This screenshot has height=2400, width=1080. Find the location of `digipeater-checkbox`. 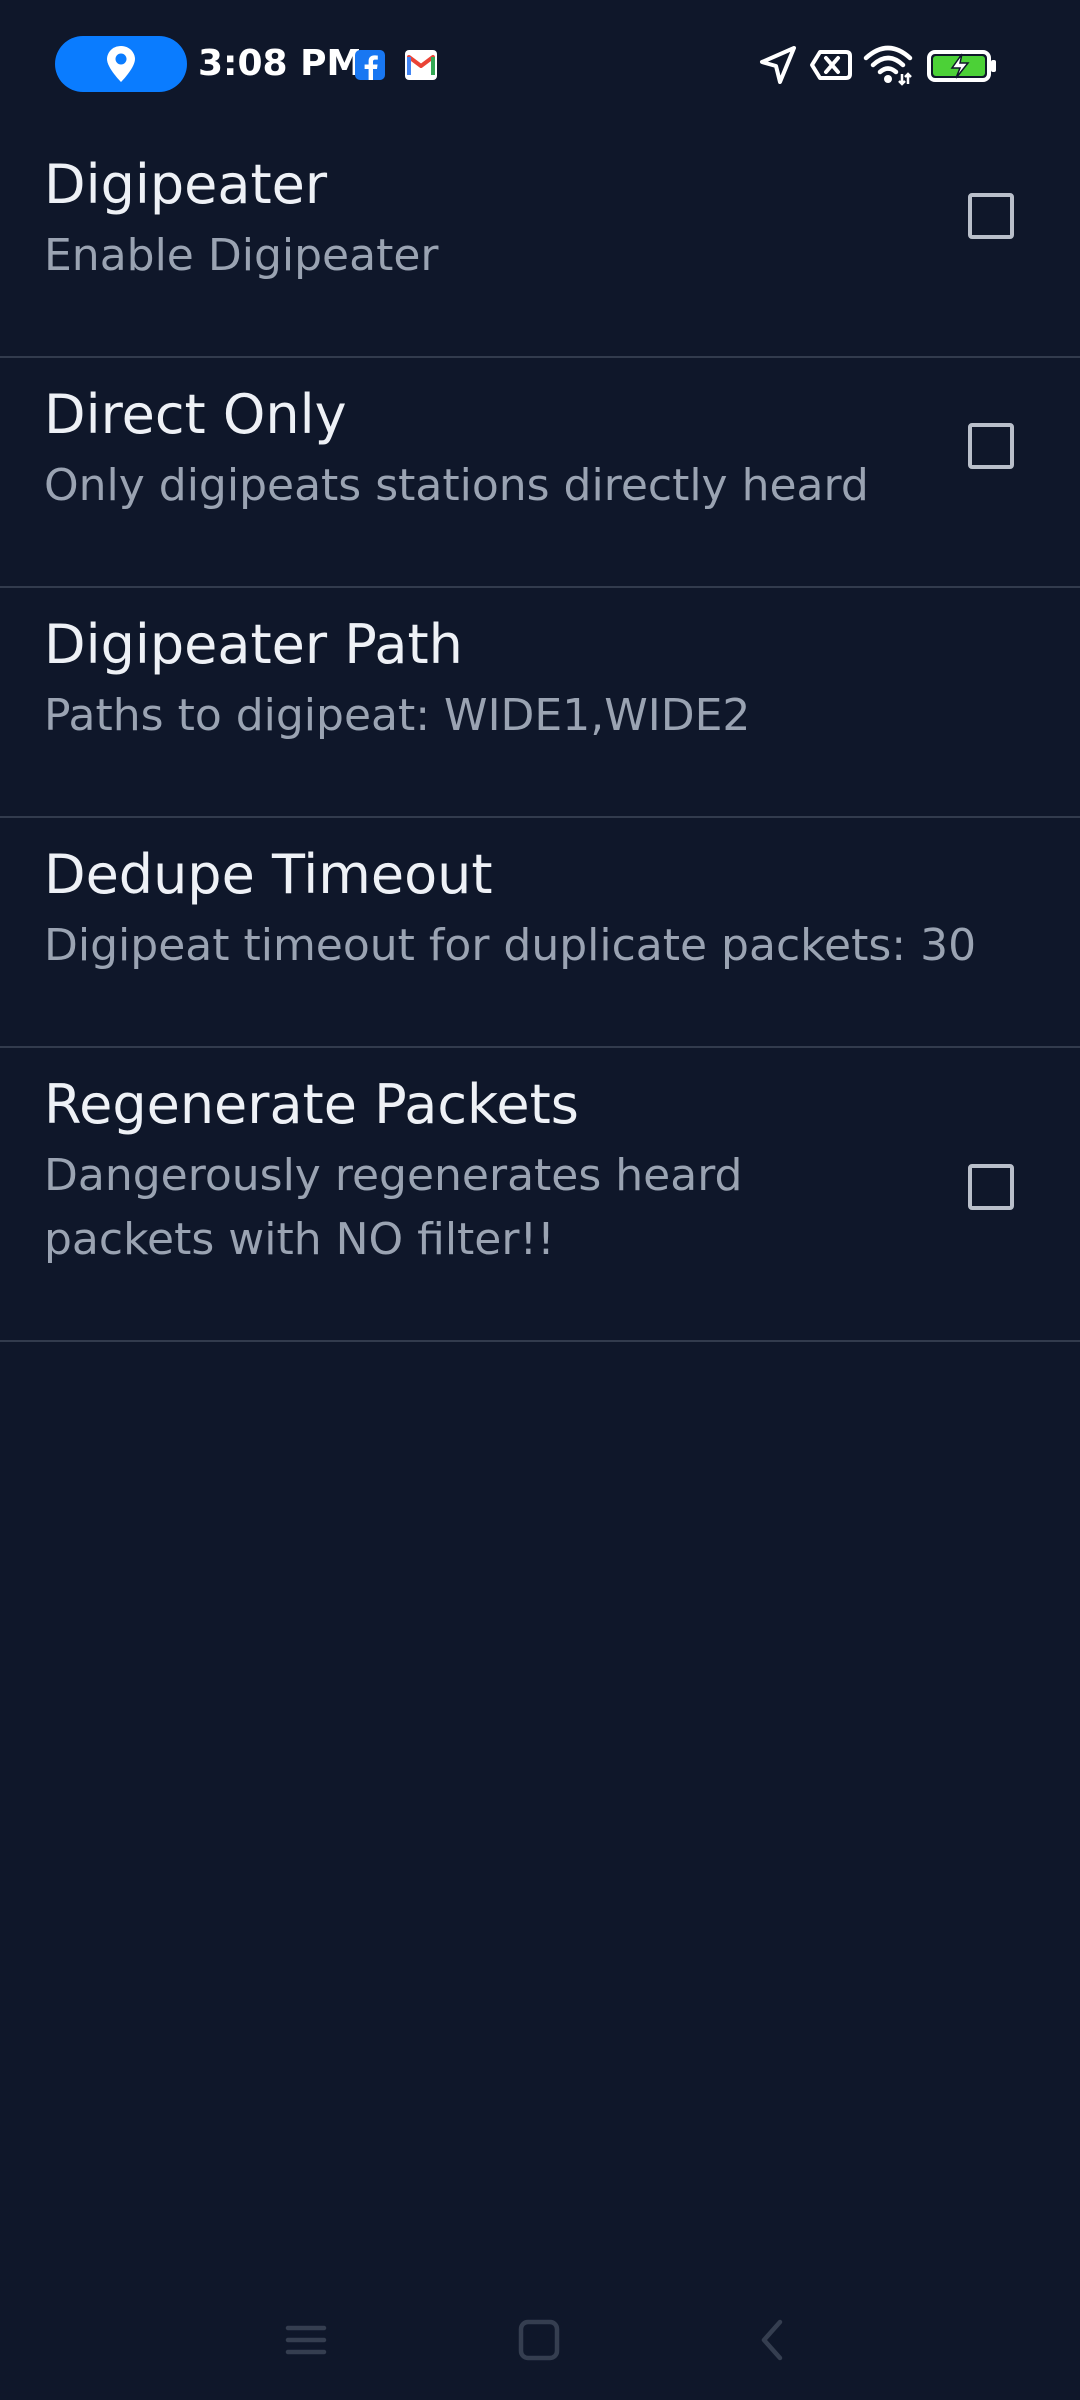

digipeater-checkbox is located at coordinates (991, 216).